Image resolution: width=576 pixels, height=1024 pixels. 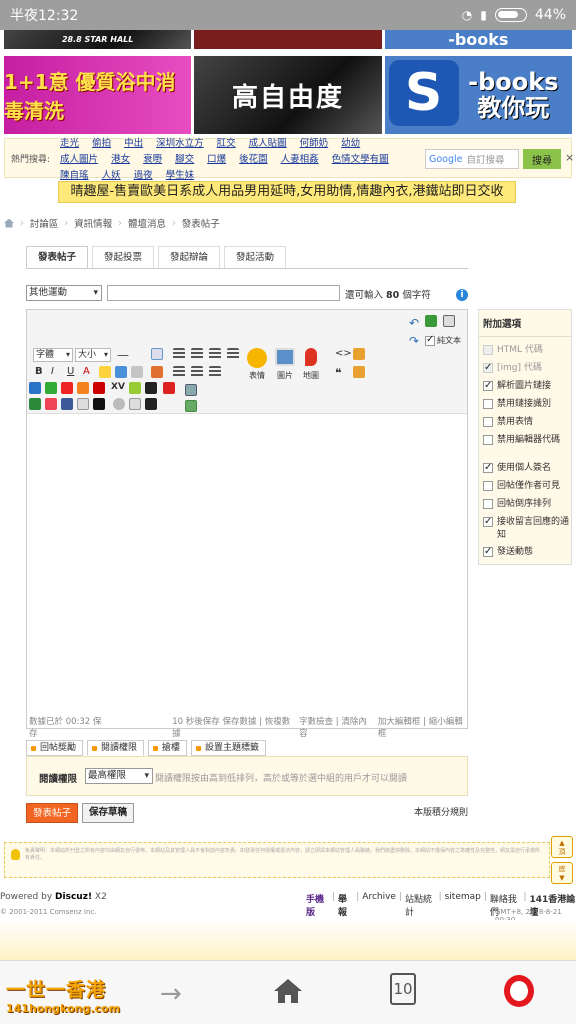 What do you see at coordinates (229, 748) in the screenshot?
I see `tab-tags: 設置主題標籤` at bounding box center [229, 748].